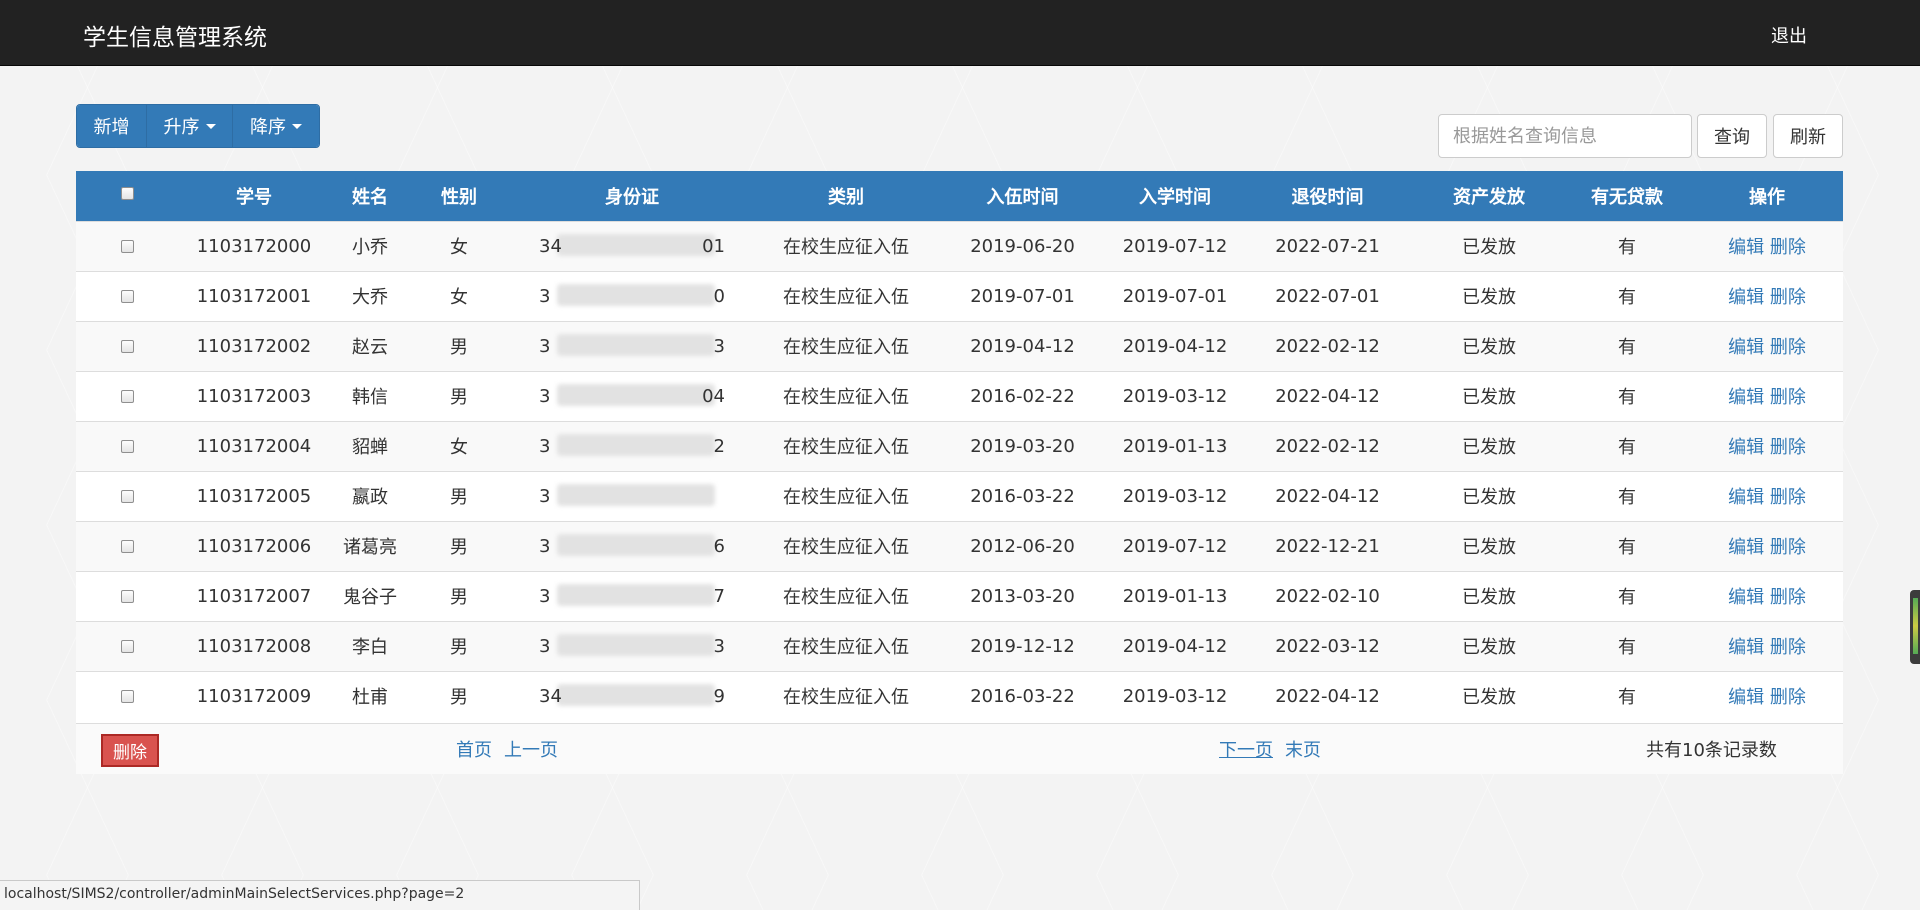 The width and height of the screenshot is (1920, 910). I want to click on id-card-prefix: 3, so click(545, 496).